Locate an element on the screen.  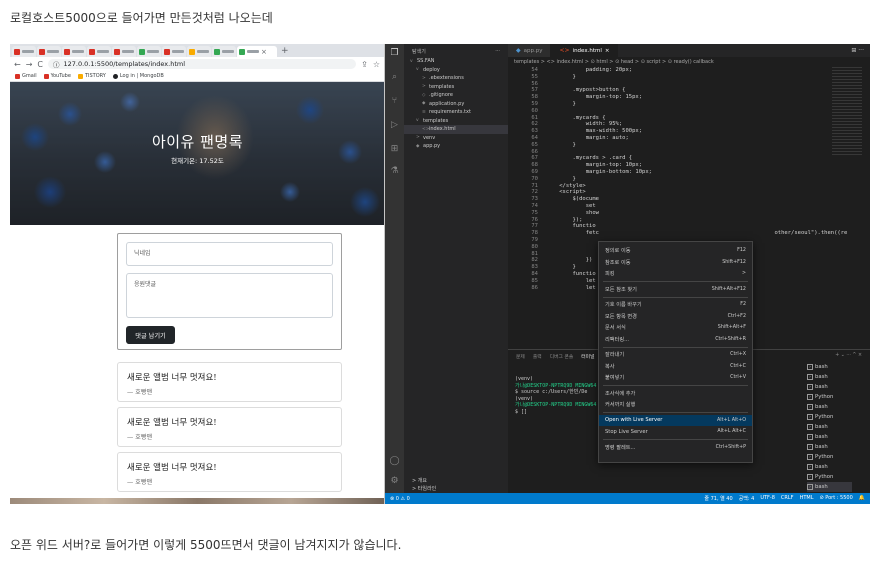
code-line: 61 .mycards { is located at coordinates (689, 118).